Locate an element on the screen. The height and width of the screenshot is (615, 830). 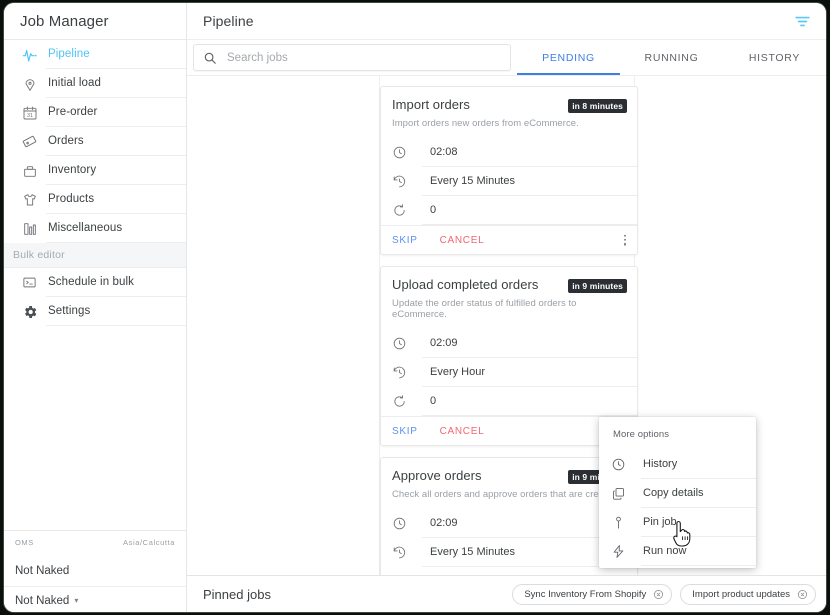
sidebar-item-initial-load: Initial load is located at coordinates (95, 83).